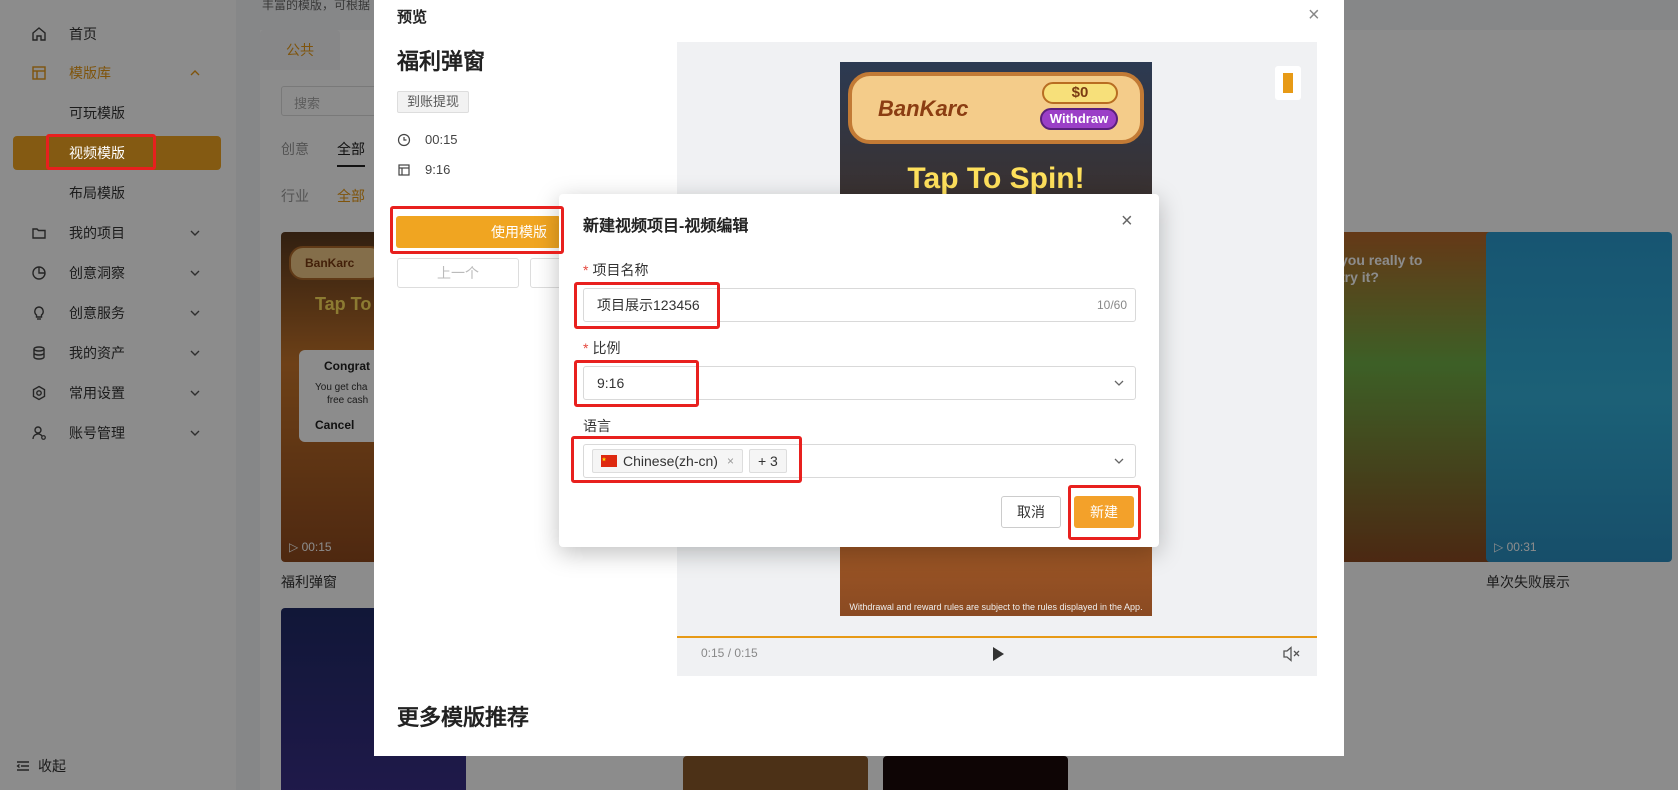 The height and width of the screenshot is (790, 1678). What do you see at coordinates (729, 653) in the screenshot?
I see `video-time: 0:15 / 0:15` at bounding box center [729, 653].